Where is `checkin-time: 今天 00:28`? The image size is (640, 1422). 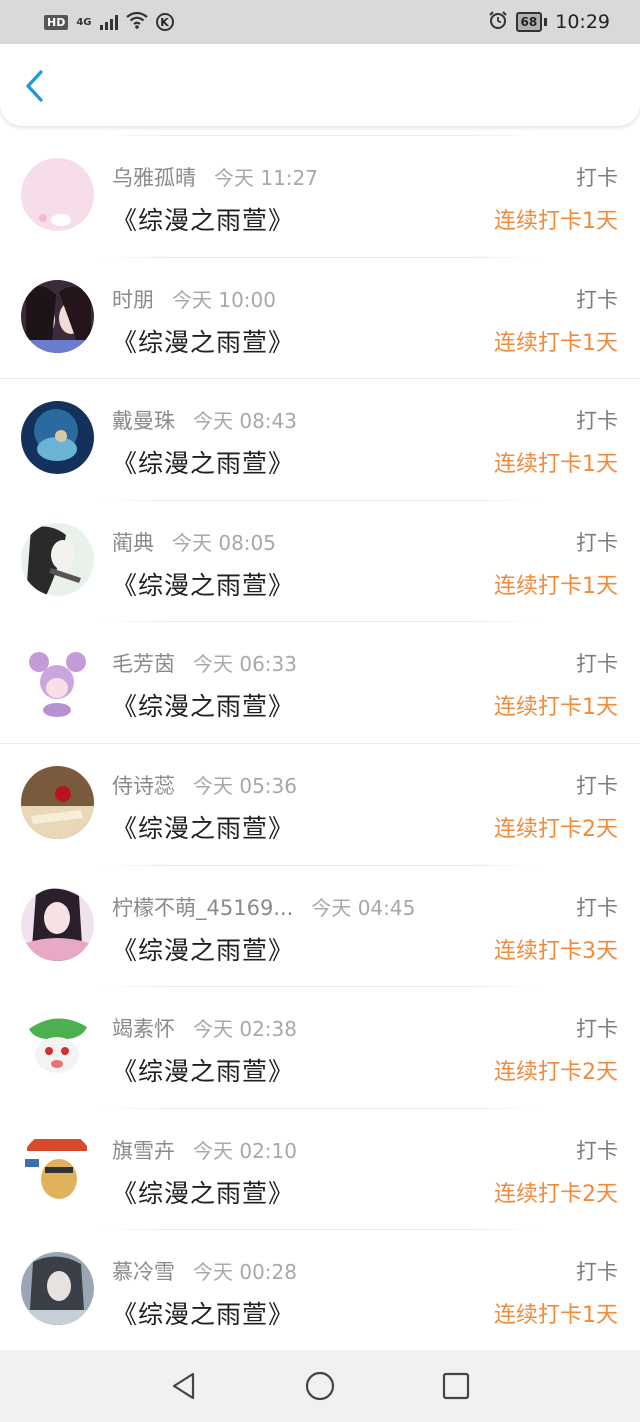 checkin-time: 今天 00:28 is located at coordinates (245, 1272).